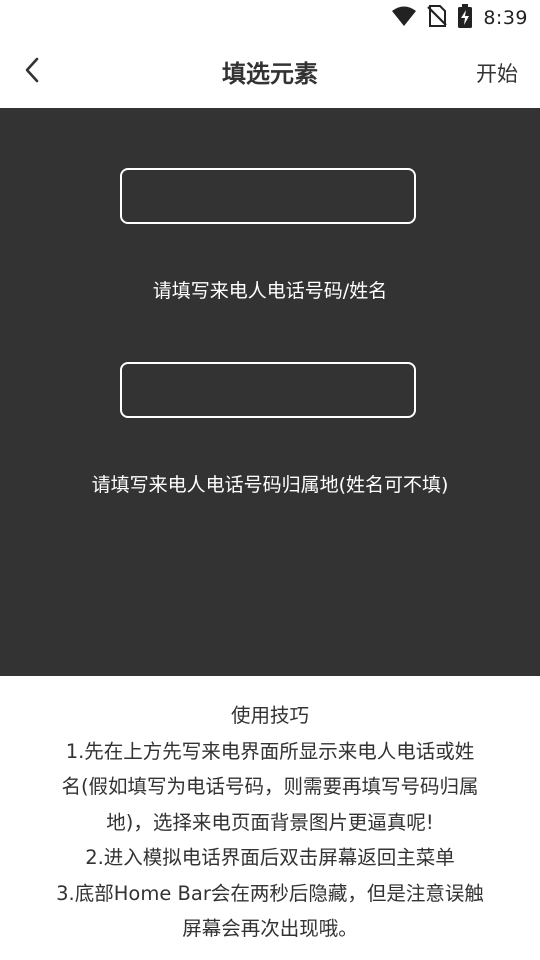 This screenshot has width=540, height=960. I want to click on tips-title: 使用技巧, so click(269, 715).